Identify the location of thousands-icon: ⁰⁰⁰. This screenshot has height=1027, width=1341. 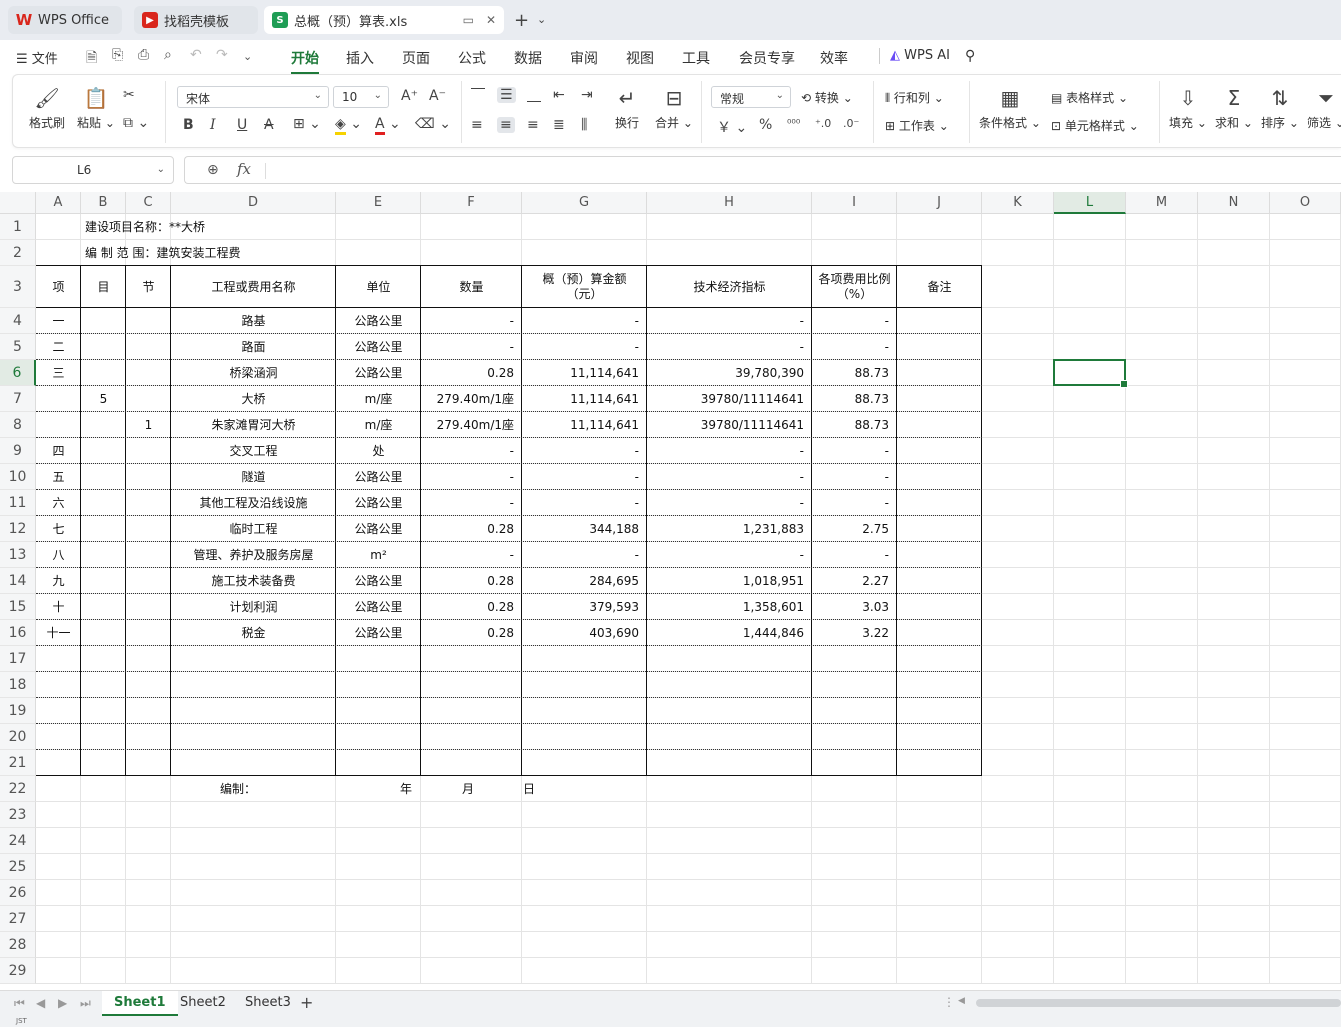
(793, 123).